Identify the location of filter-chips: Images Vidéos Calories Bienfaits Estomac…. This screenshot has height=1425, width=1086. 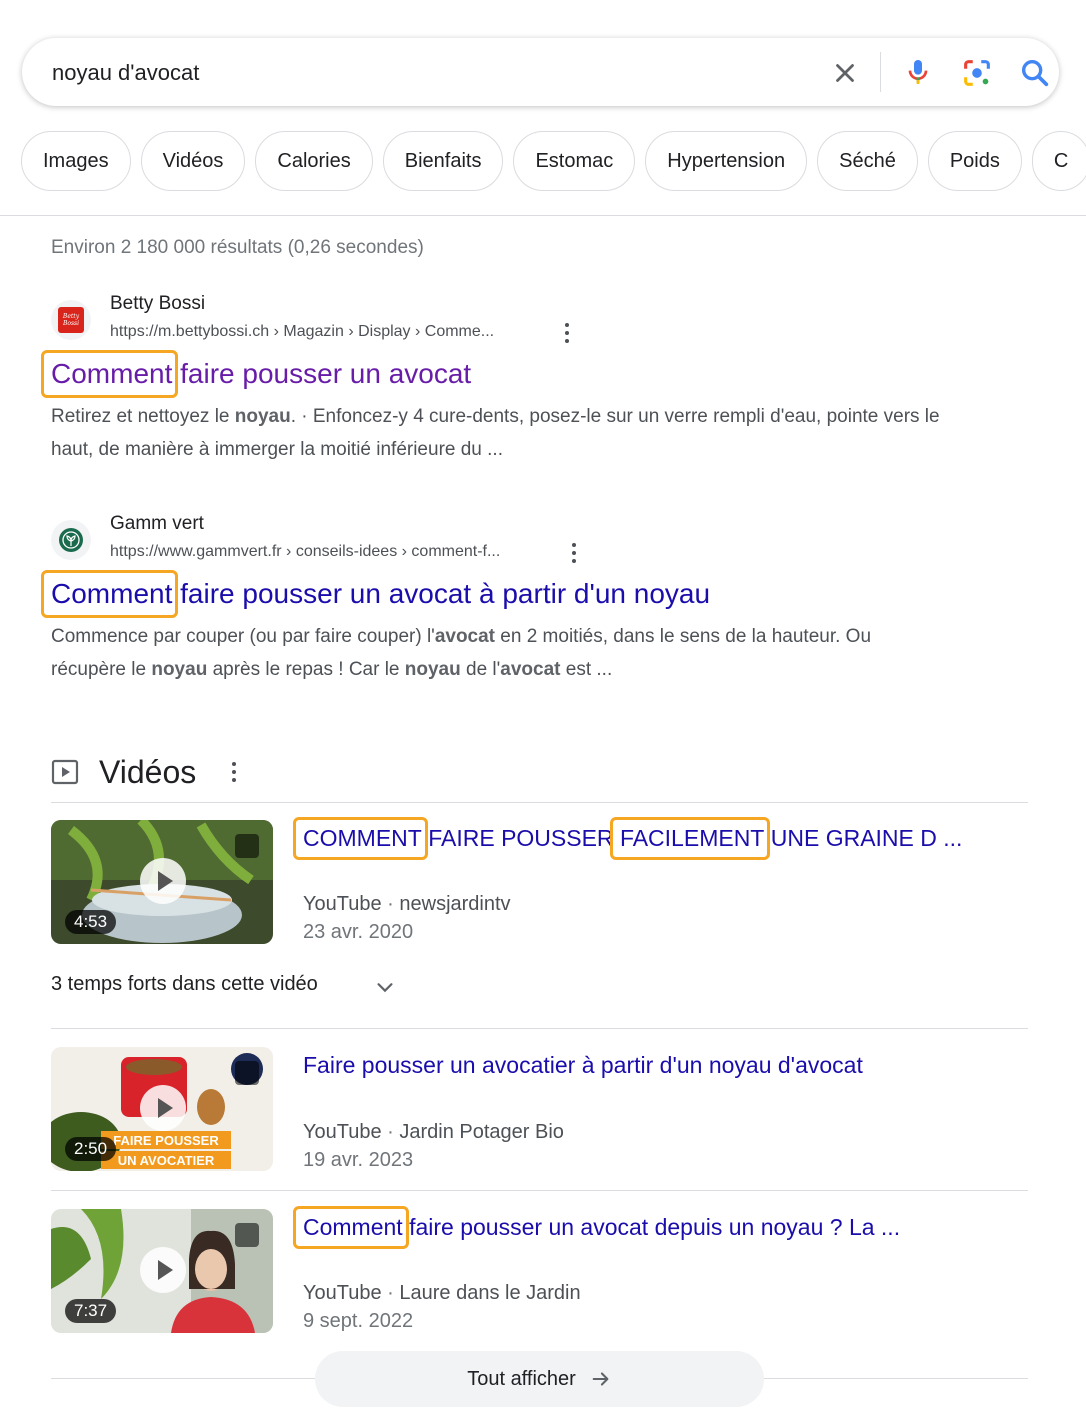
(553, 161).